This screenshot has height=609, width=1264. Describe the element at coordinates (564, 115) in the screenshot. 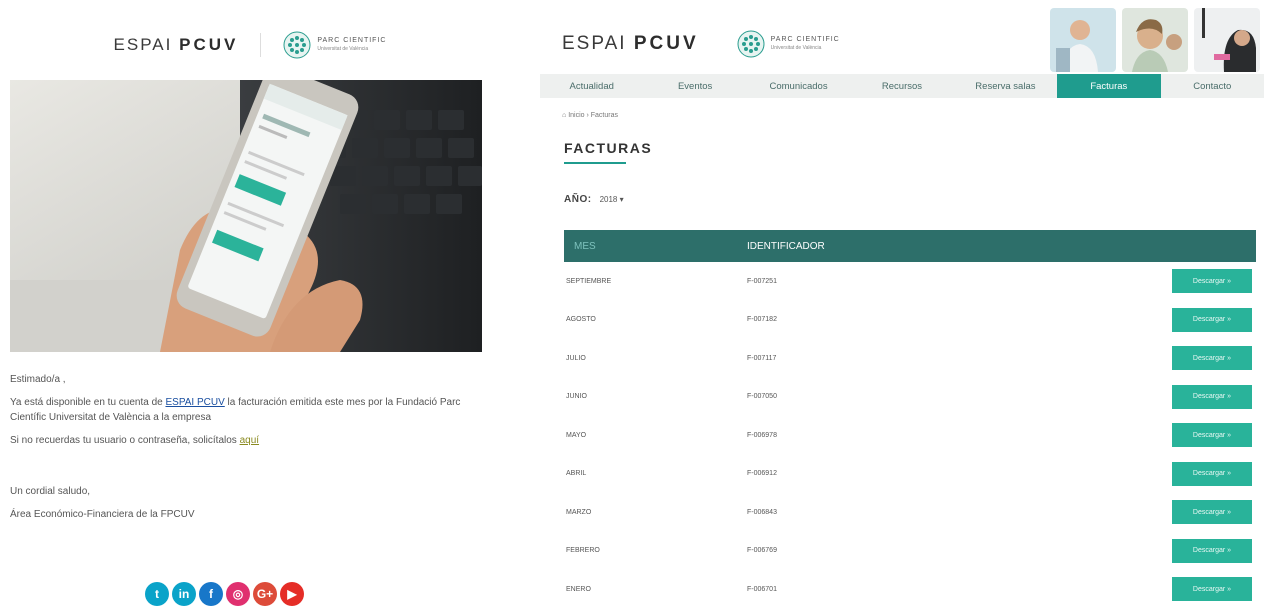

I see `home-icon: ⌂` at that location.